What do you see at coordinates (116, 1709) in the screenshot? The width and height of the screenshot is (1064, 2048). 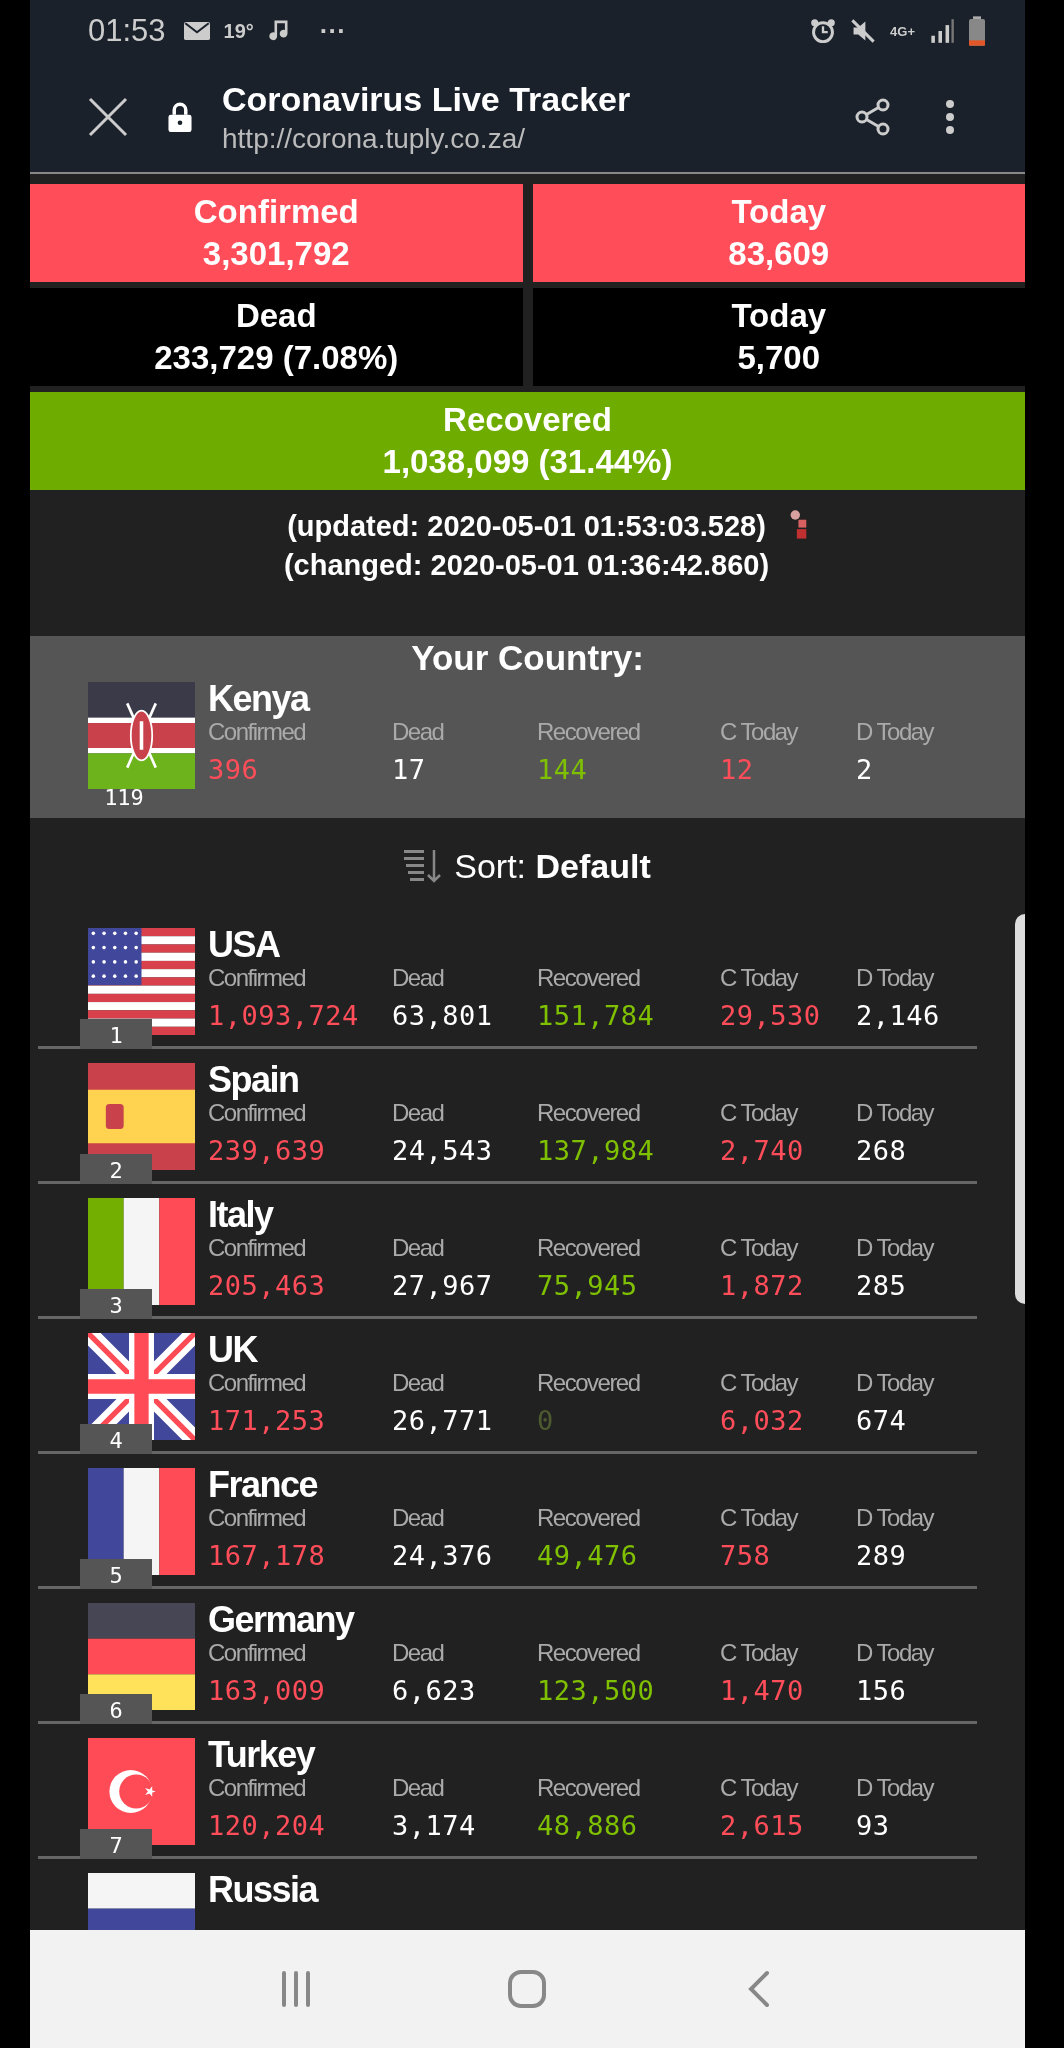 I see `rank-badge: 6` at bounding box center [116, 1709].